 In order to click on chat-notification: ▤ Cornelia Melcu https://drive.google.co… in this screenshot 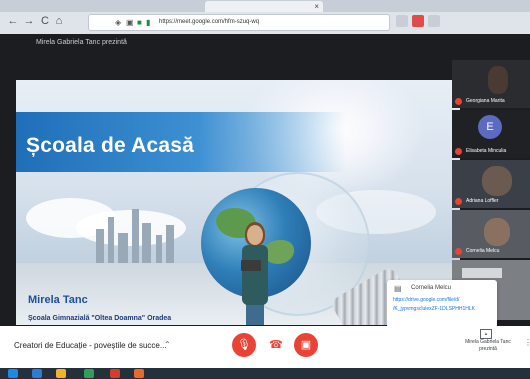, I will do `click(442, 304)`.